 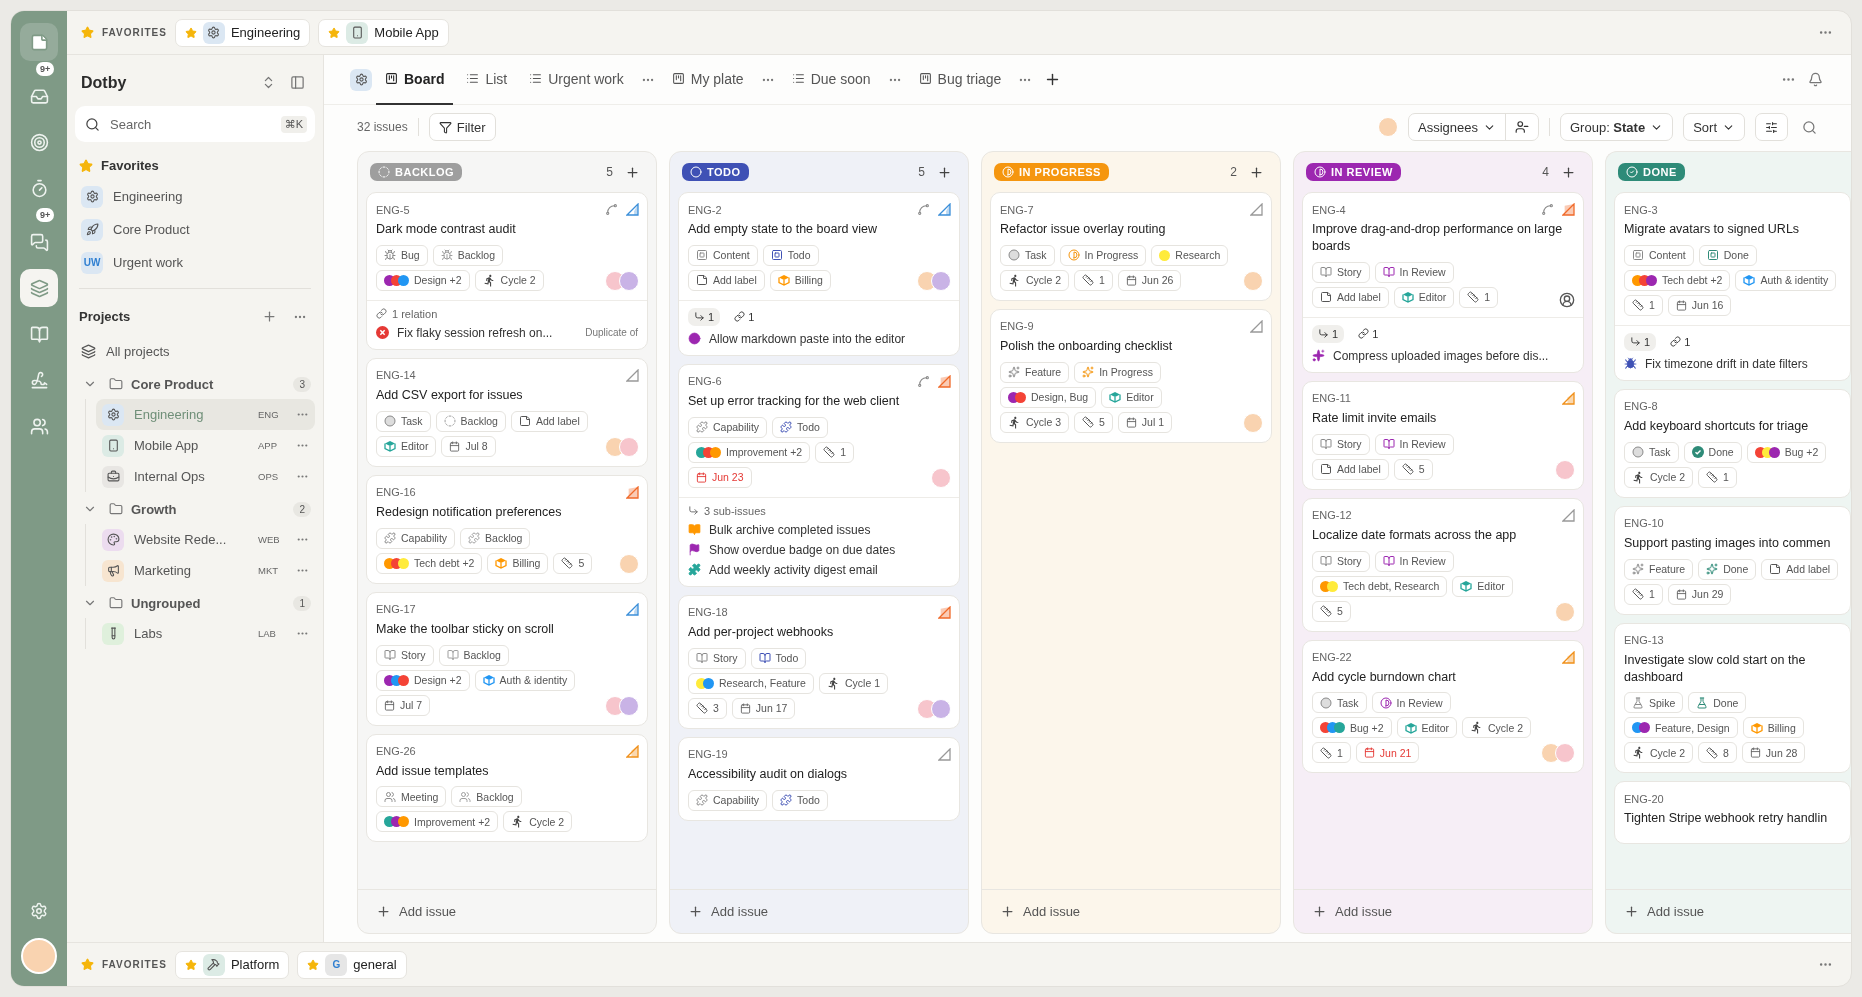 What do you see at coordinates (576, 79) in the screenshot?
I see `view-tab: Urgent work` at bounding box center [576, 79].